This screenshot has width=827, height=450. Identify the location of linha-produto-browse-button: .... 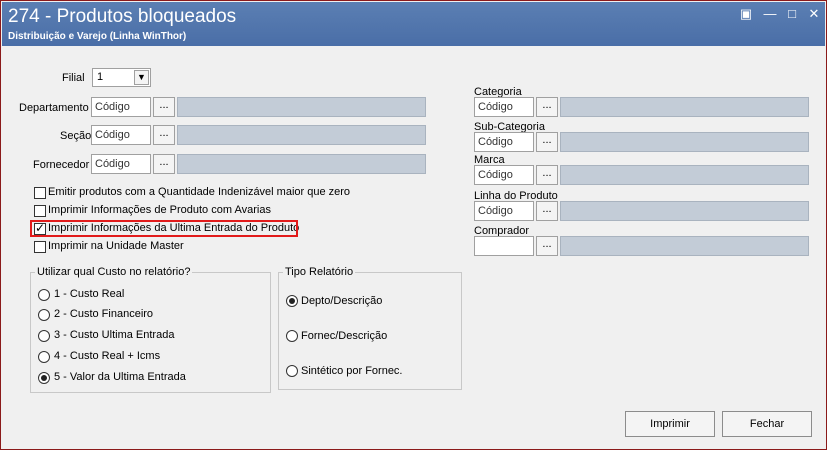
(547, 211).